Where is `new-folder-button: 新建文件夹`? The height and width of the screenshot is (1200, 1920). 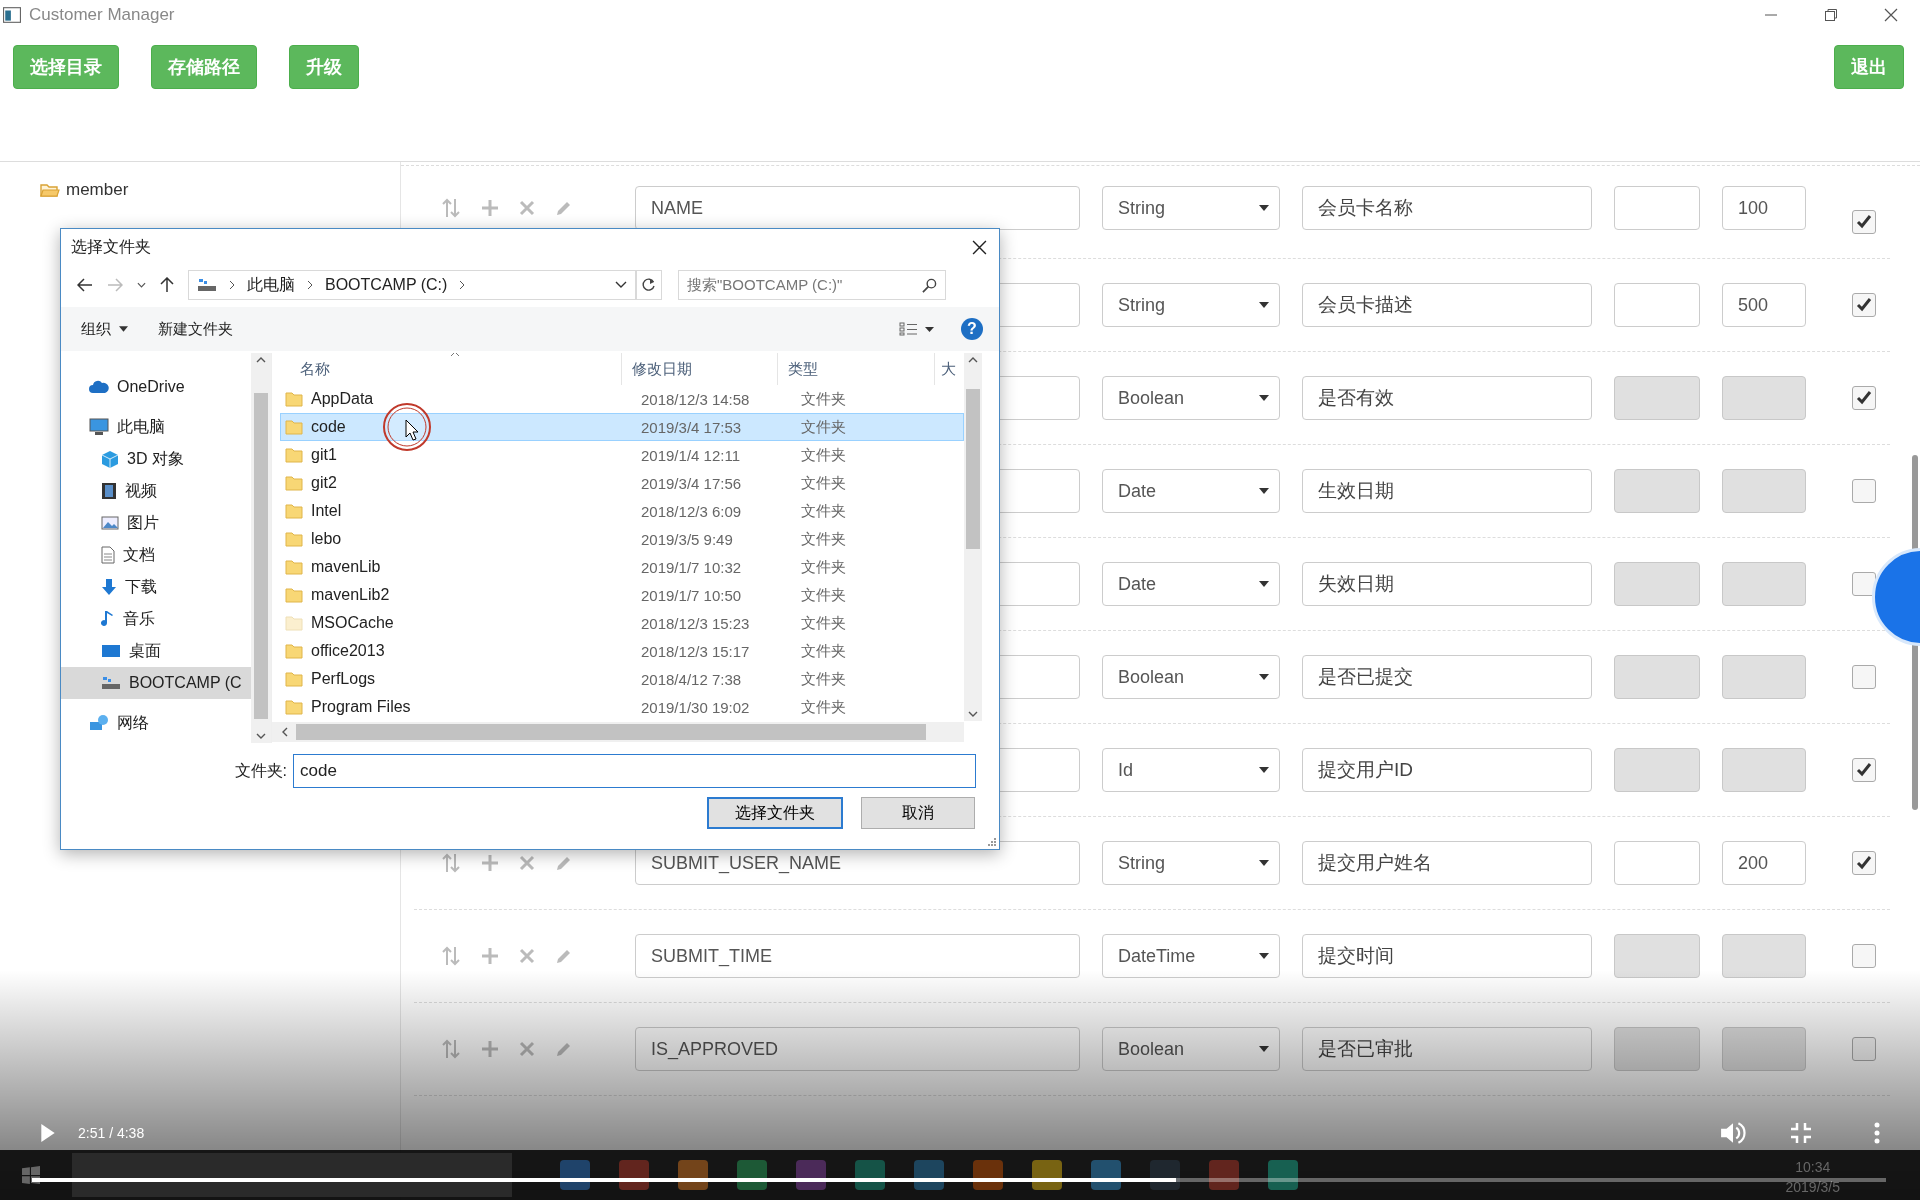 new-folder-button: 新建文件夹 is located at coordinates (195, 329).